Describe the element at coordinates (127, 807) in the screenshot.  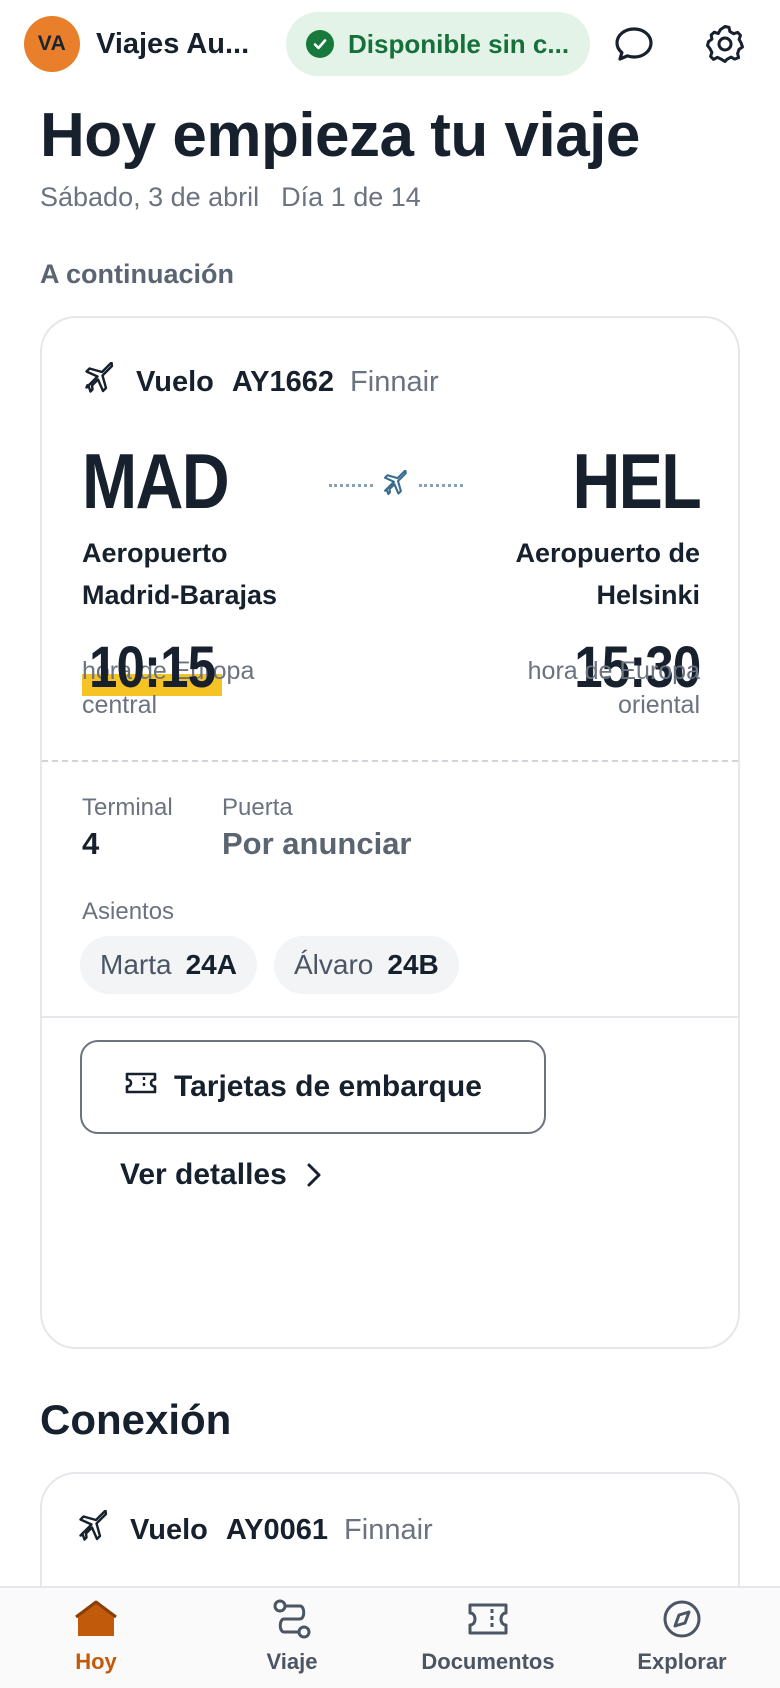
I see `terminal-label: Terminal` at that location.